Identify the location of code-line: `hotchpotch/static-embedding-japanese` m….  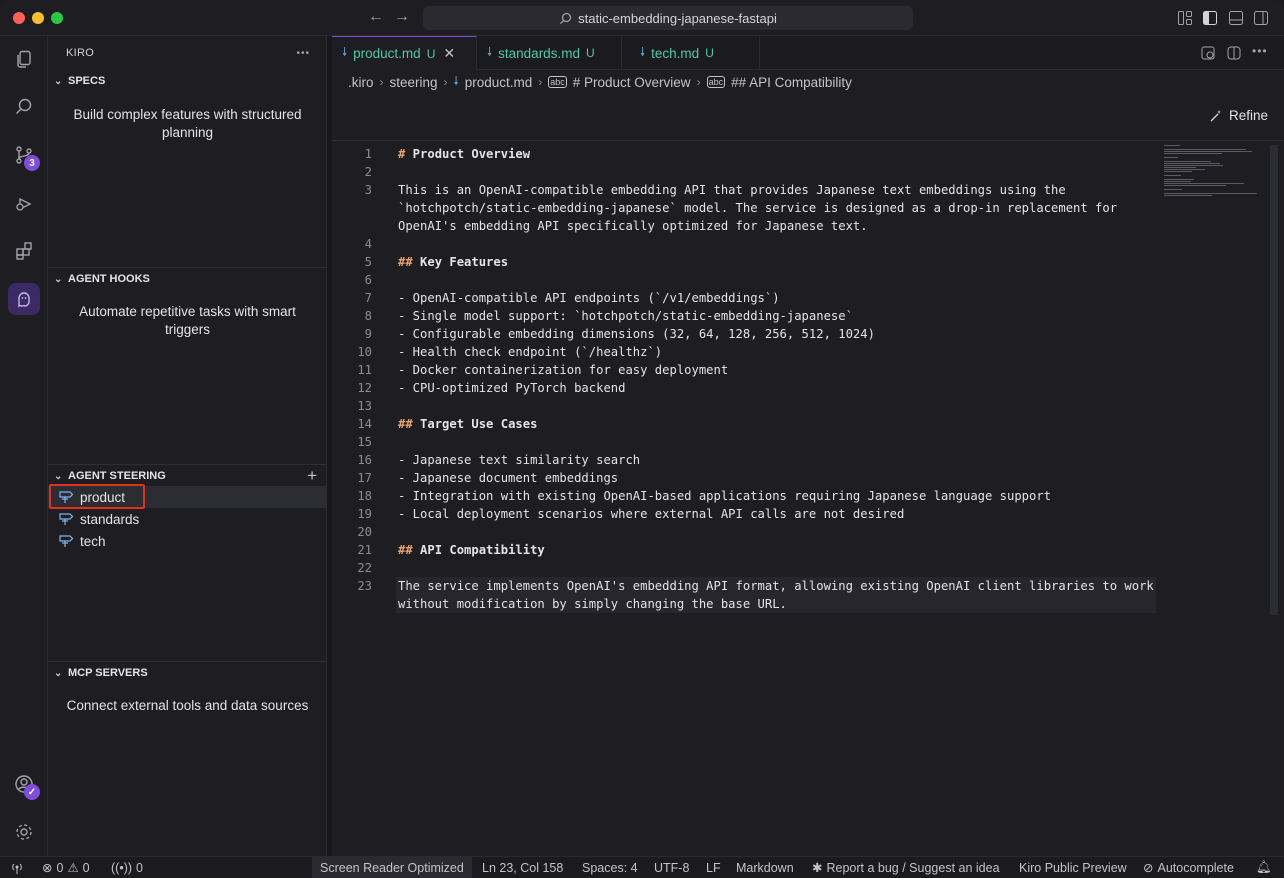
(808, 208).